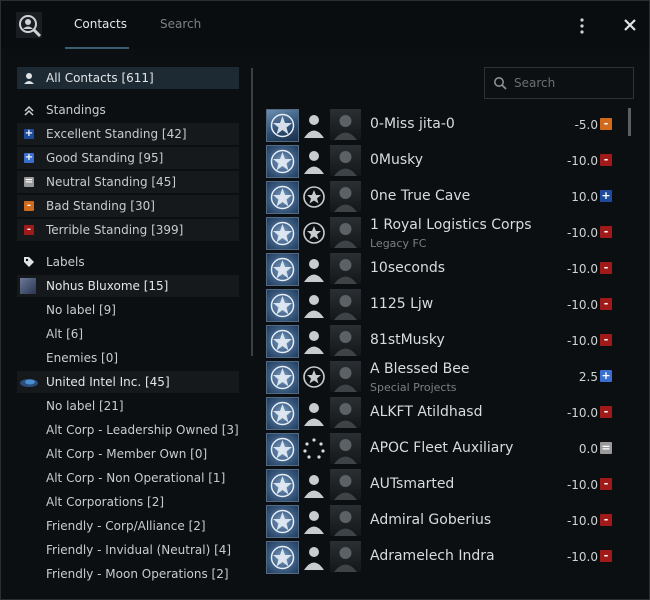 The image size is (650, 600). Describe the element at coordinates (128, 382) in the screenshot. I see `label-group-united-intel: United Intel Inc. [45]` at that location.